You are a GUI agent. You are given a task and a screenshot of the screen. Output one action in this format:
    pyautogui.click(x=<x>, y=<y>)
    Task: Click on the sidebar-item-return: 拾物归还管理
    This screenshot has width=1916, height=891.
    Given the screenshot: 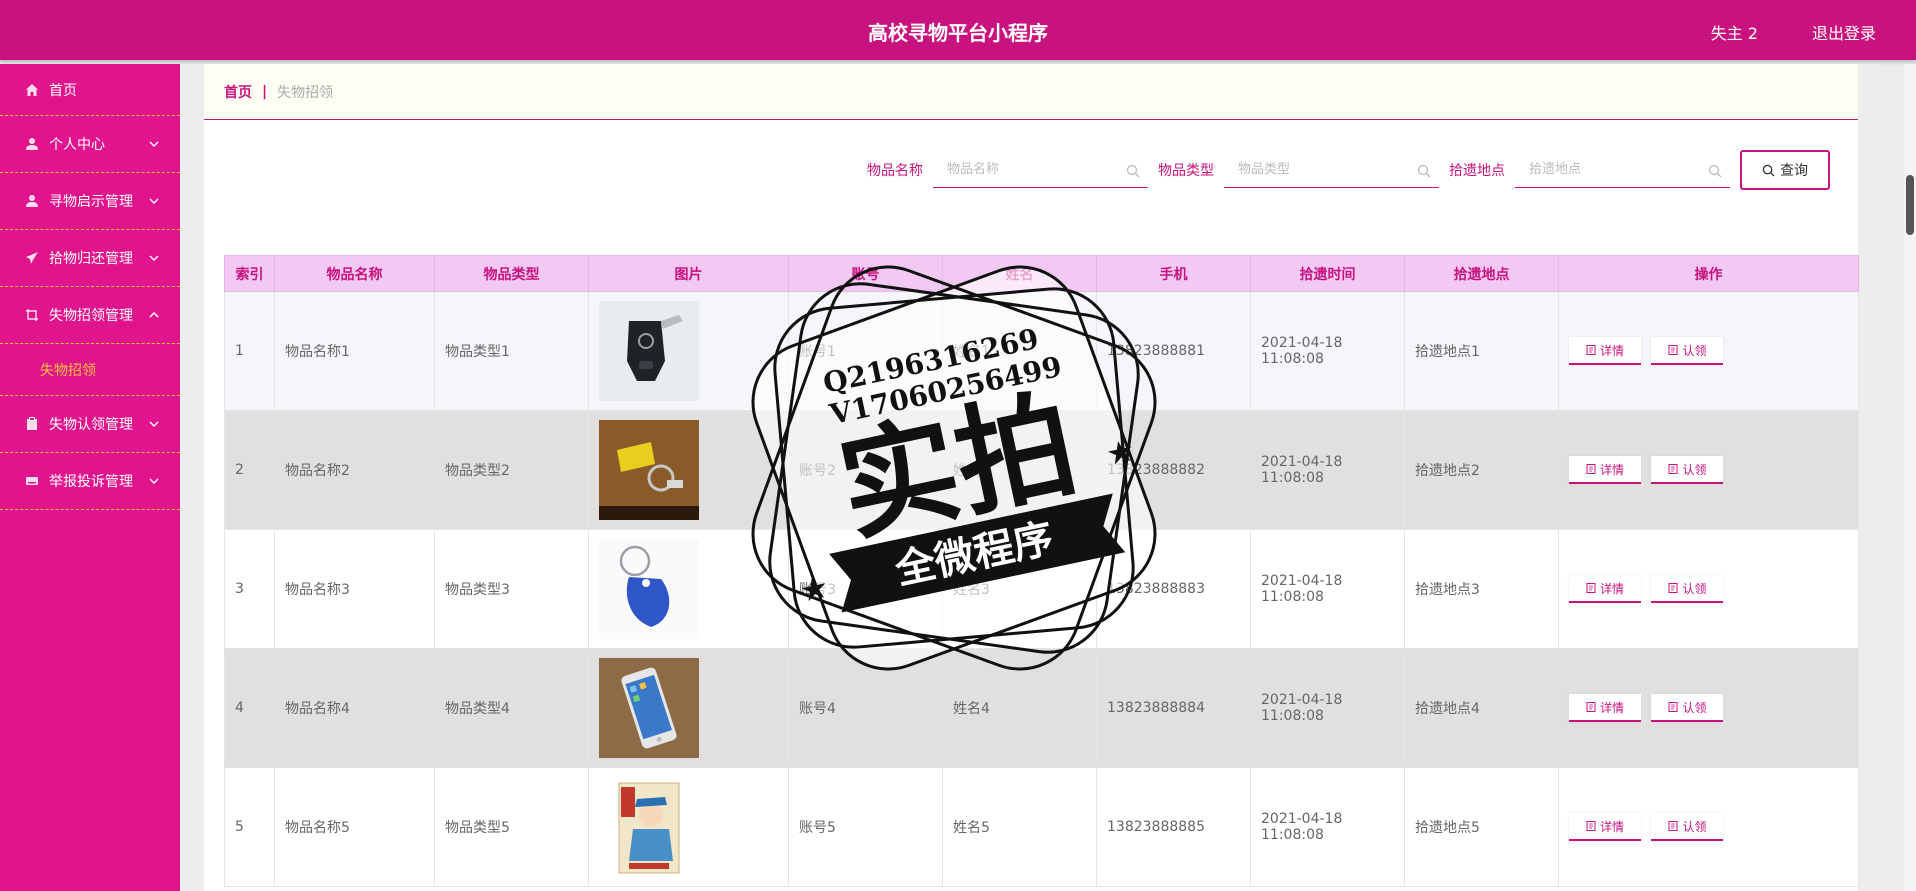 What is the action you would take?
    pyautogui.click(x=90, y=258)
    